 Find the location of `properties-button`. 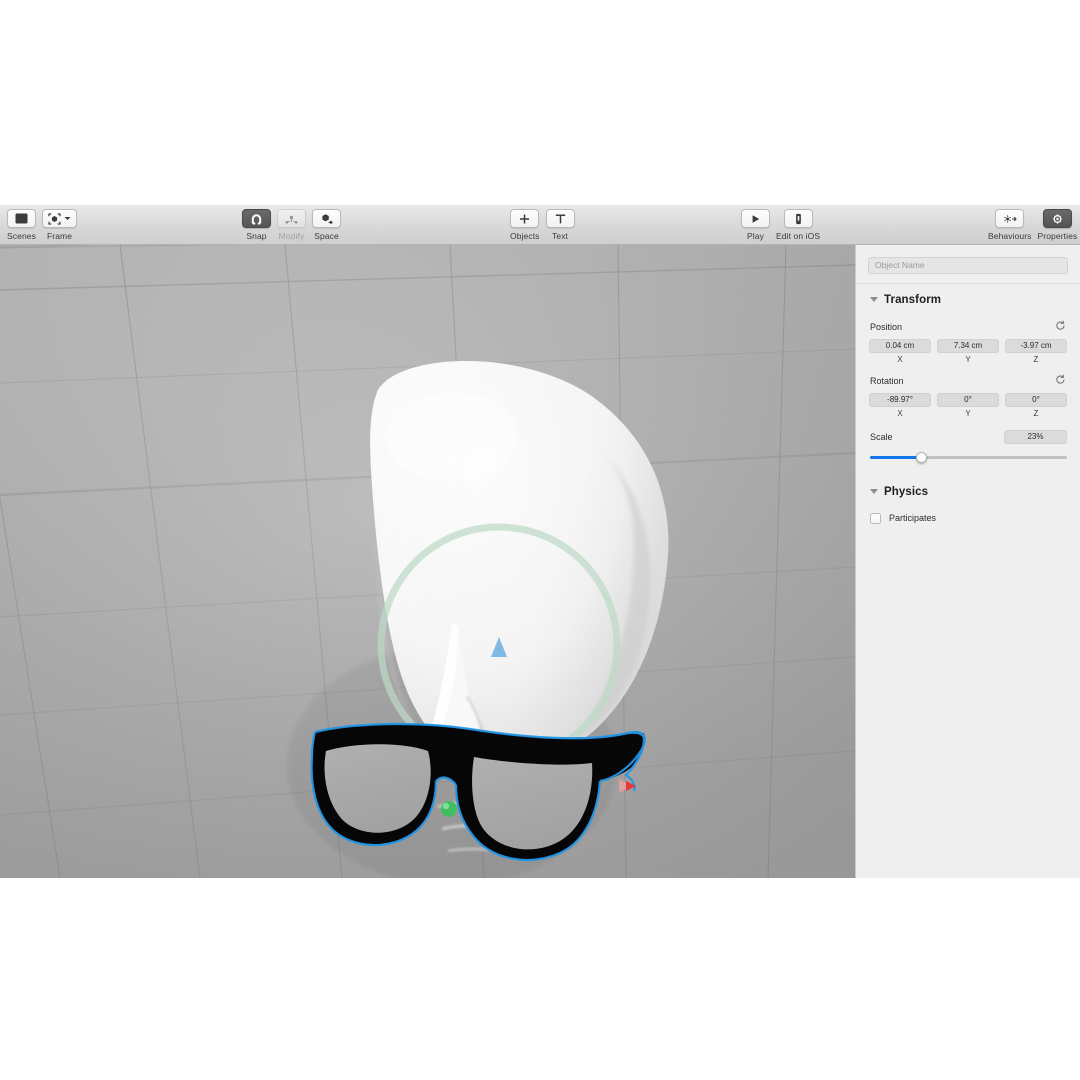

properties-button is located at coordinates (1057, 218).